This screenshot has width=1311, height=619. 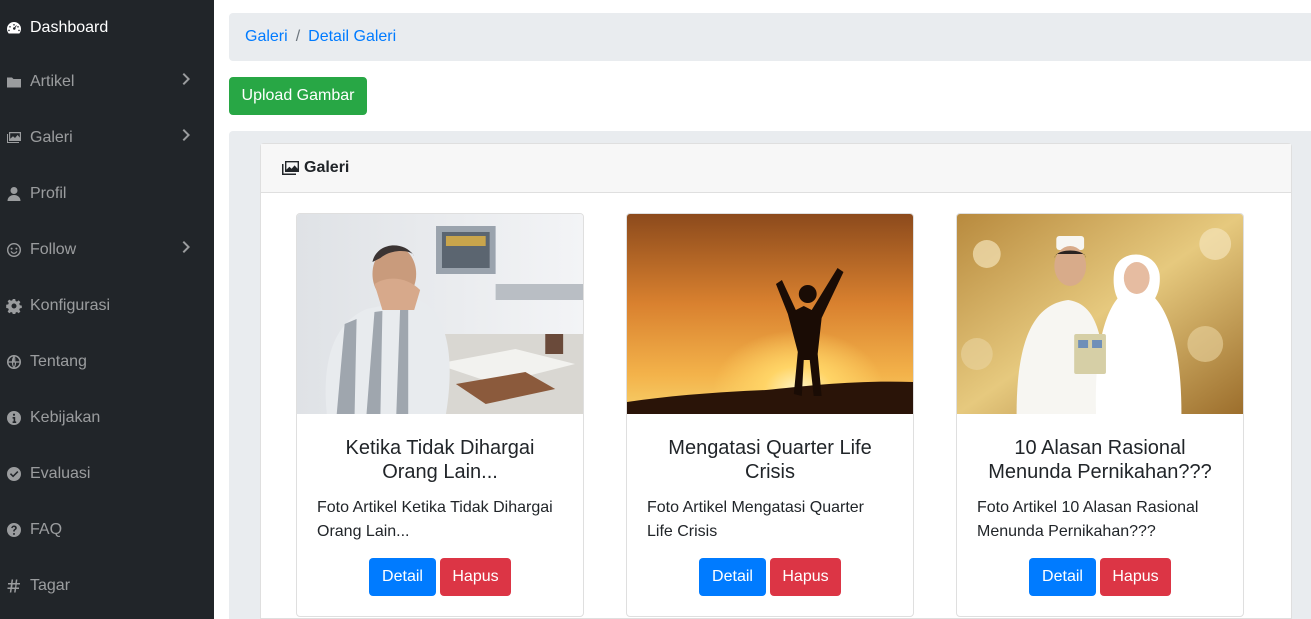 I want to click on sidebar-item-label: Konfigurasi, so click(x=70, y=305).